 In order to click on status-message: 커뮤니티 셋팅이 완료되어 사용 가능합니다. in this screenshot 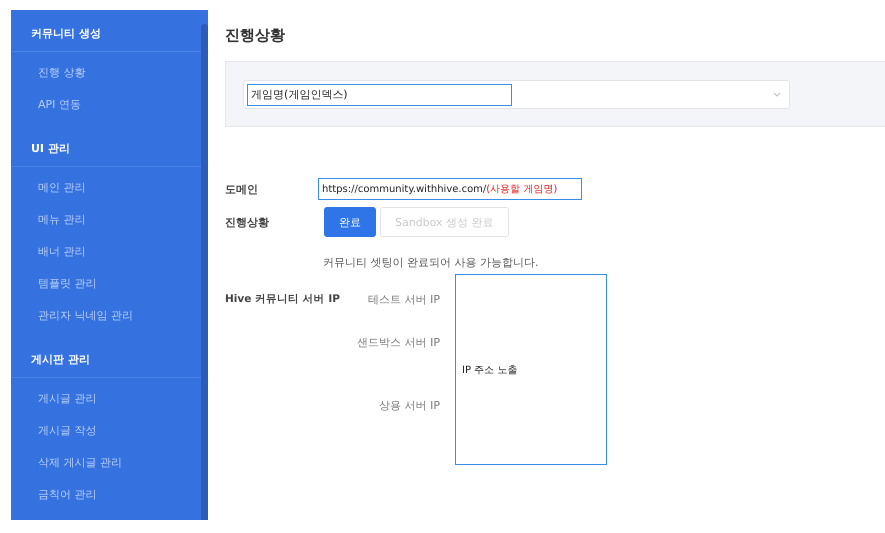, I will do `click(431, 262)`.